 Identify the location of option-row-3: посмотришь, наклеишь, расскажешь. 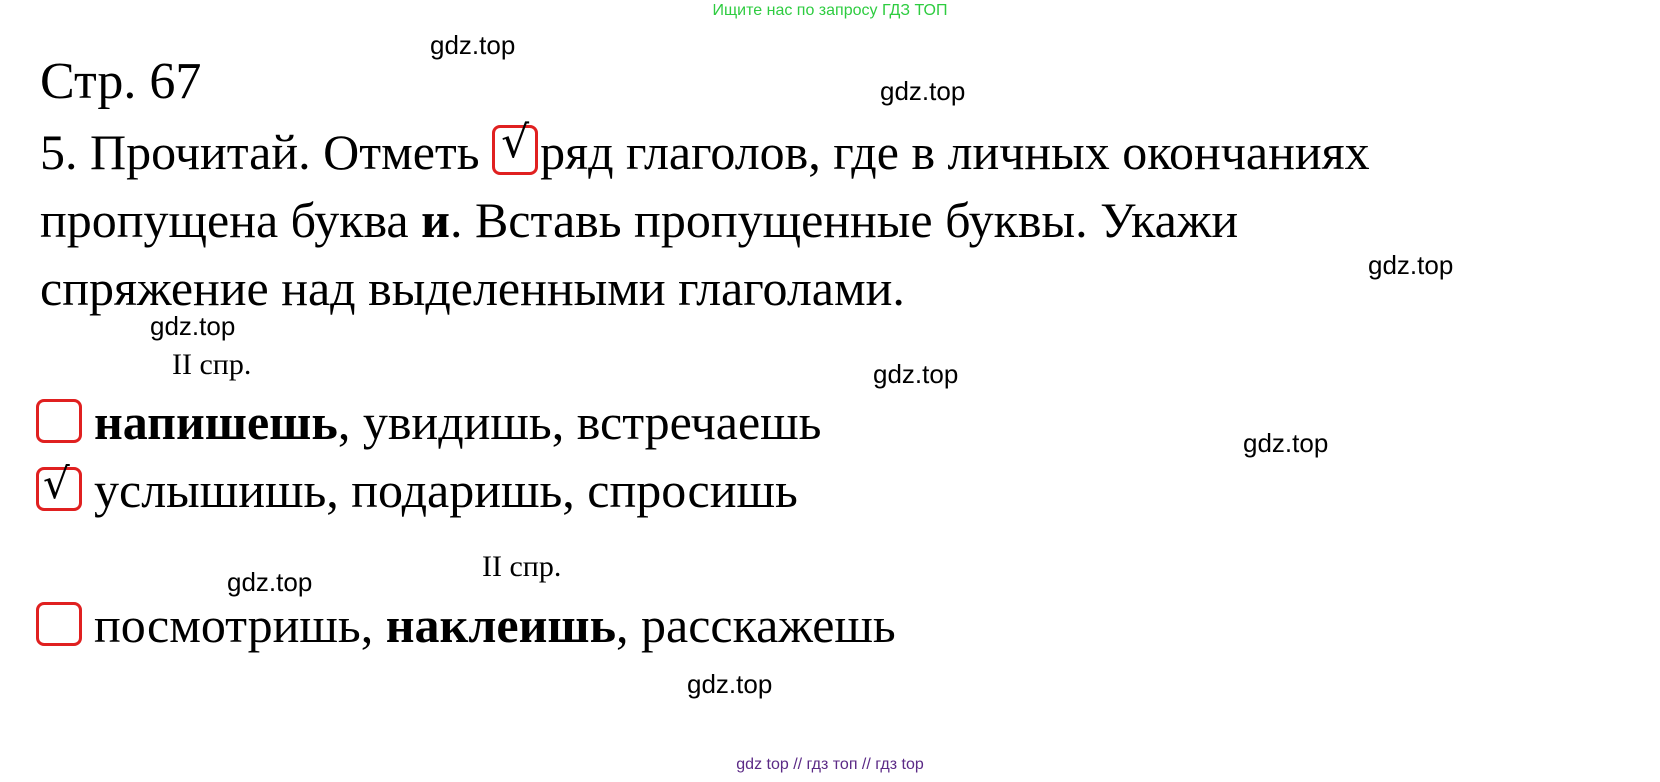
(466, 625).